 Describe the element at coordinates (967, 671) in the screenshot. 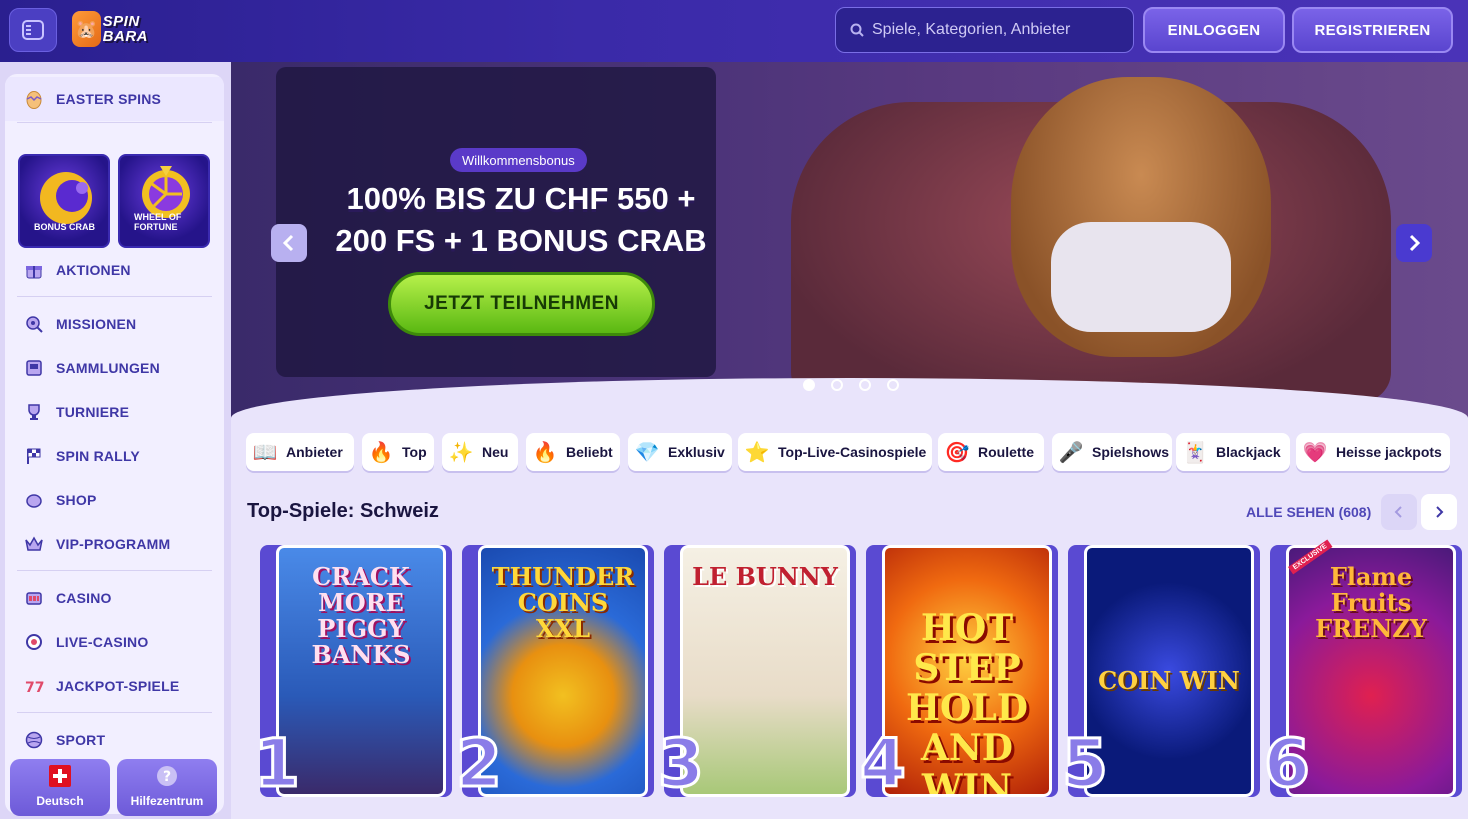

I see `game-thumbnail: HOT STEP HOLD AND WIN` at that location.